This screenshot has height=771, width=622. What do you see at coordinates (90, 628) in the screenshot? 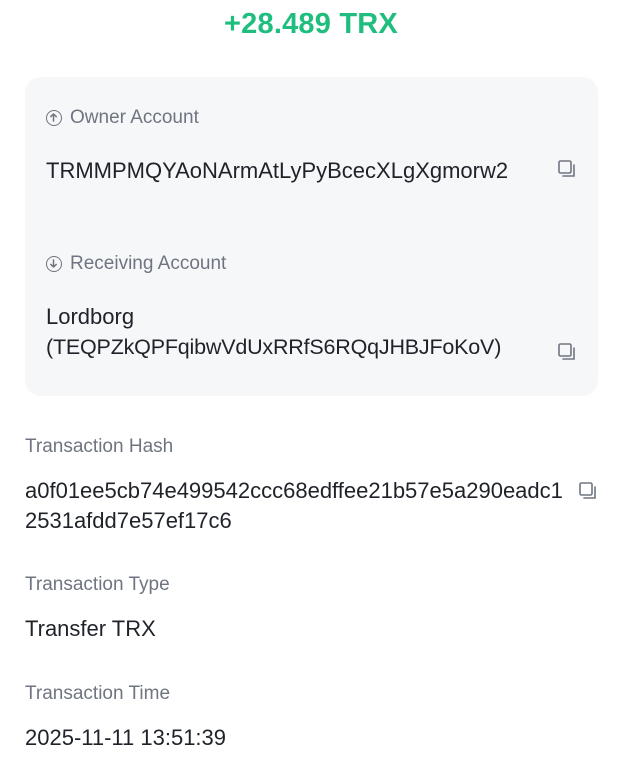
I see `transaction-type-value: Transfer TRX` at bounding box center [90, 628].